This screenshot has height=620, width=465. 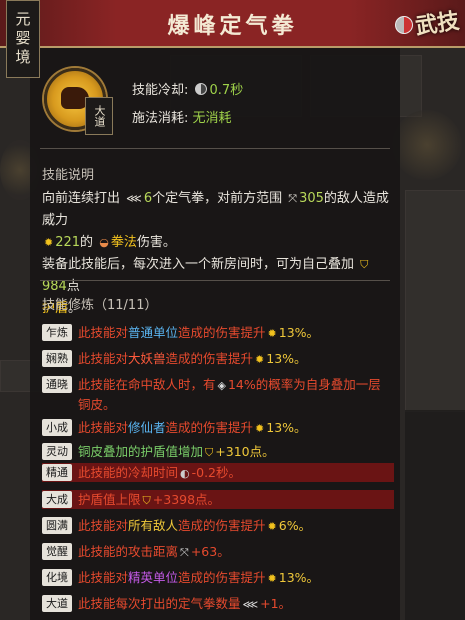 I want to click on cultivation-title: 技能修炼（11/11）, so click(x=100, y=305).